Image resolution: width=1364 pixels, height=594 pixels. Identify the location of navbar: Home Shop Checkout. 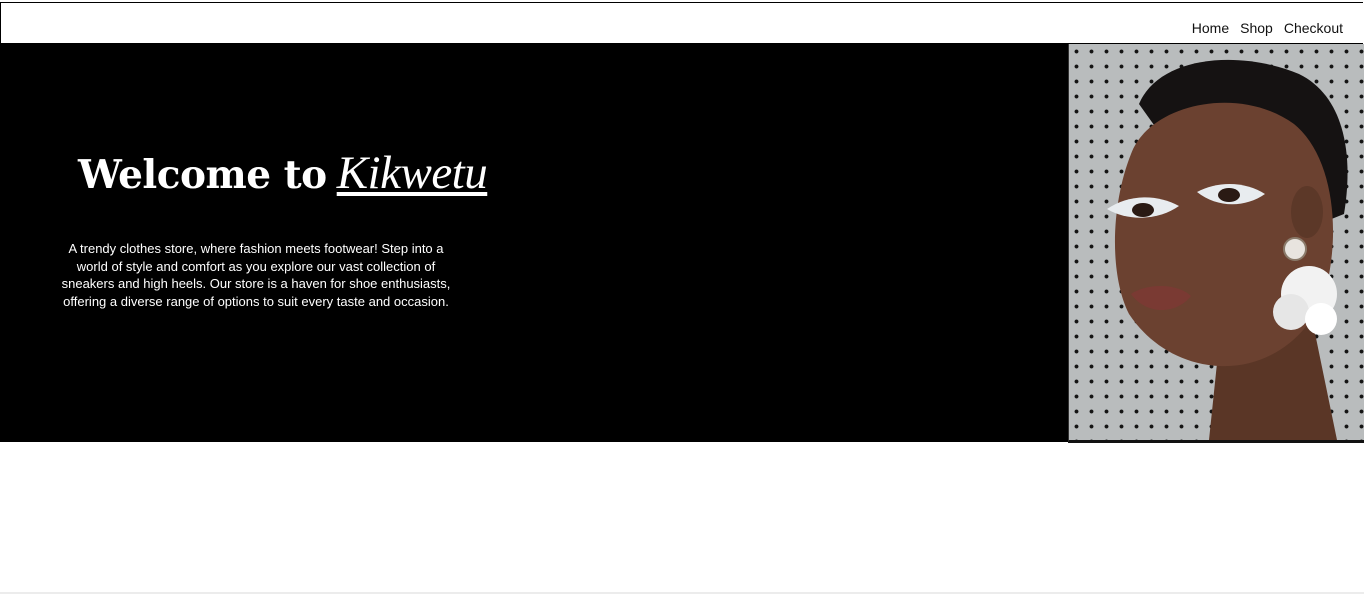
(681, 23).